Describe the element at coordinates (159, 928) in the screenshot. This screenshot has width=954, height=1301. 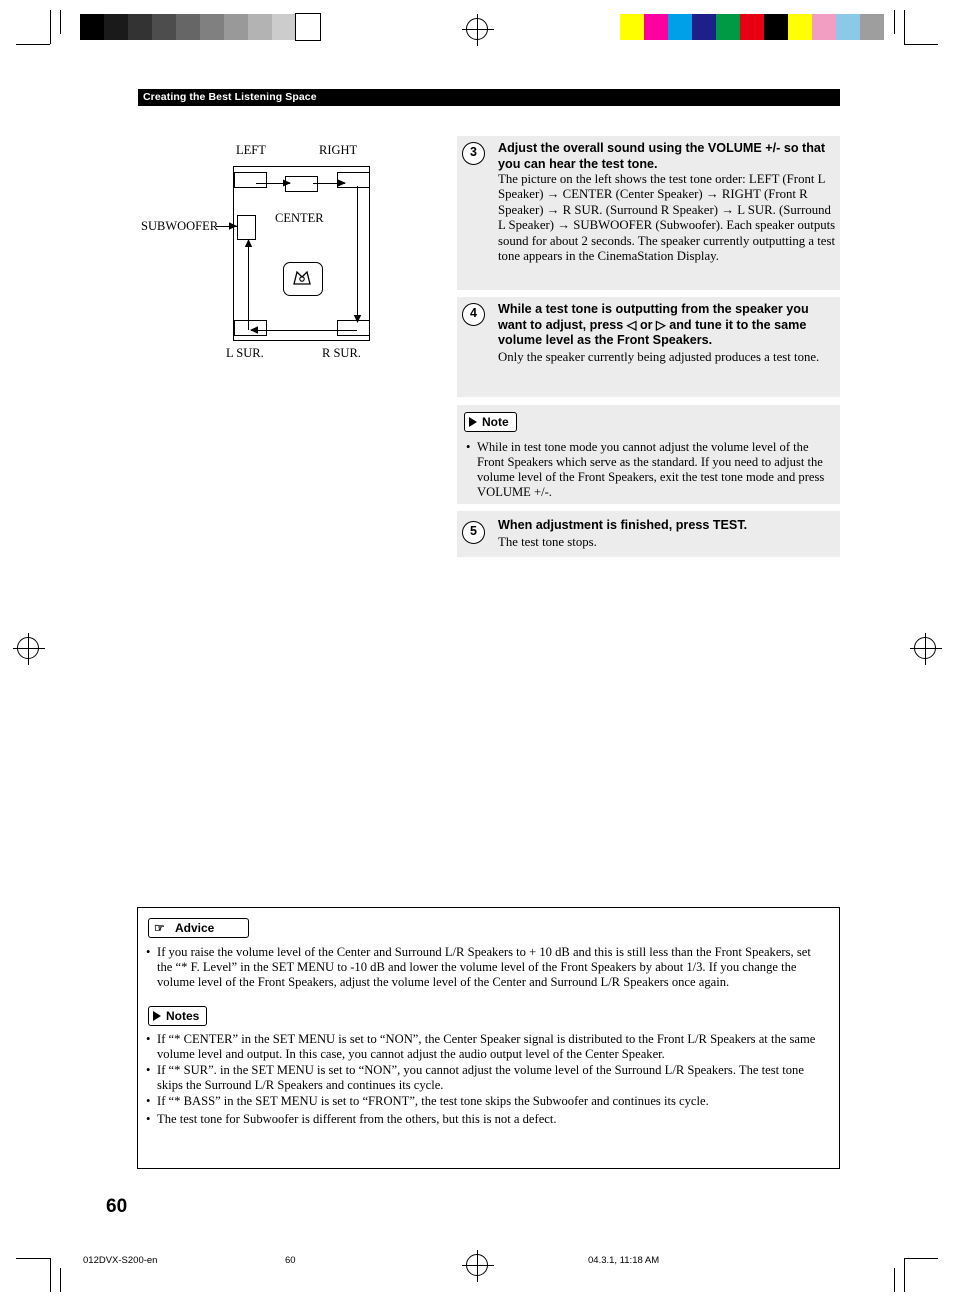
I see `advice-hand-icon: ☞` at that location.